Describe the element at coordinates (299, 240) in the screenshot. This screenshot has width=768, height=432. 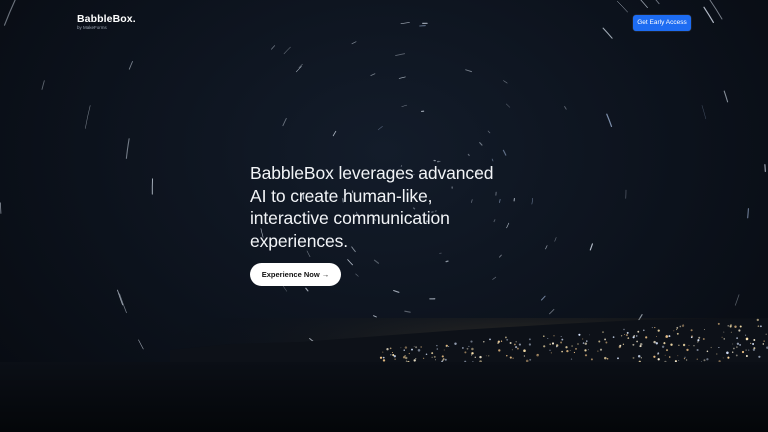
I see `hero-headline-line: experiences.` at that location.